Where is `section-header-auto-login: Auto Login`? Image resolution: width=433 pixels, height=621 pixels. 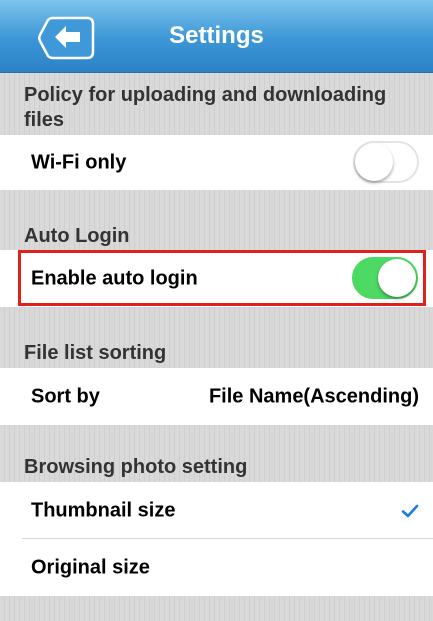 section-header-auto-login: Auto Login is located at coordinates (77, 236).